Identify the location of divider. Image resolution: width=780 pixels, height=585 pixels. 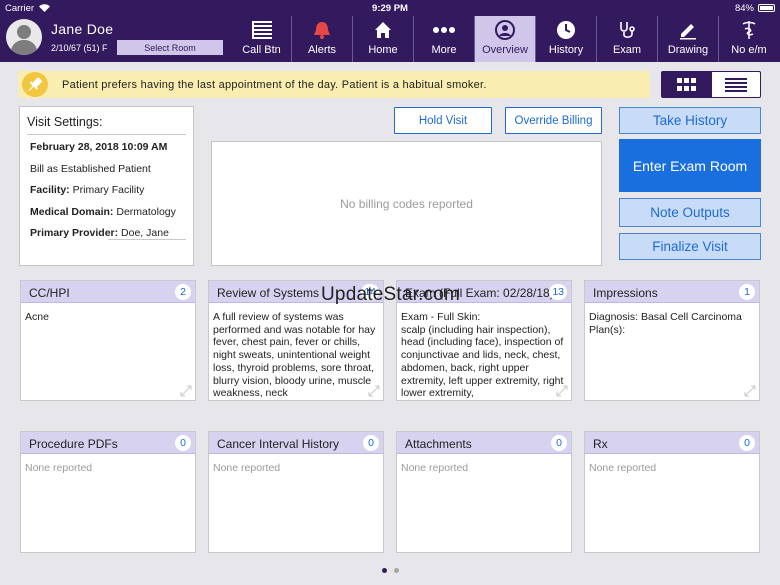
(106, 134).